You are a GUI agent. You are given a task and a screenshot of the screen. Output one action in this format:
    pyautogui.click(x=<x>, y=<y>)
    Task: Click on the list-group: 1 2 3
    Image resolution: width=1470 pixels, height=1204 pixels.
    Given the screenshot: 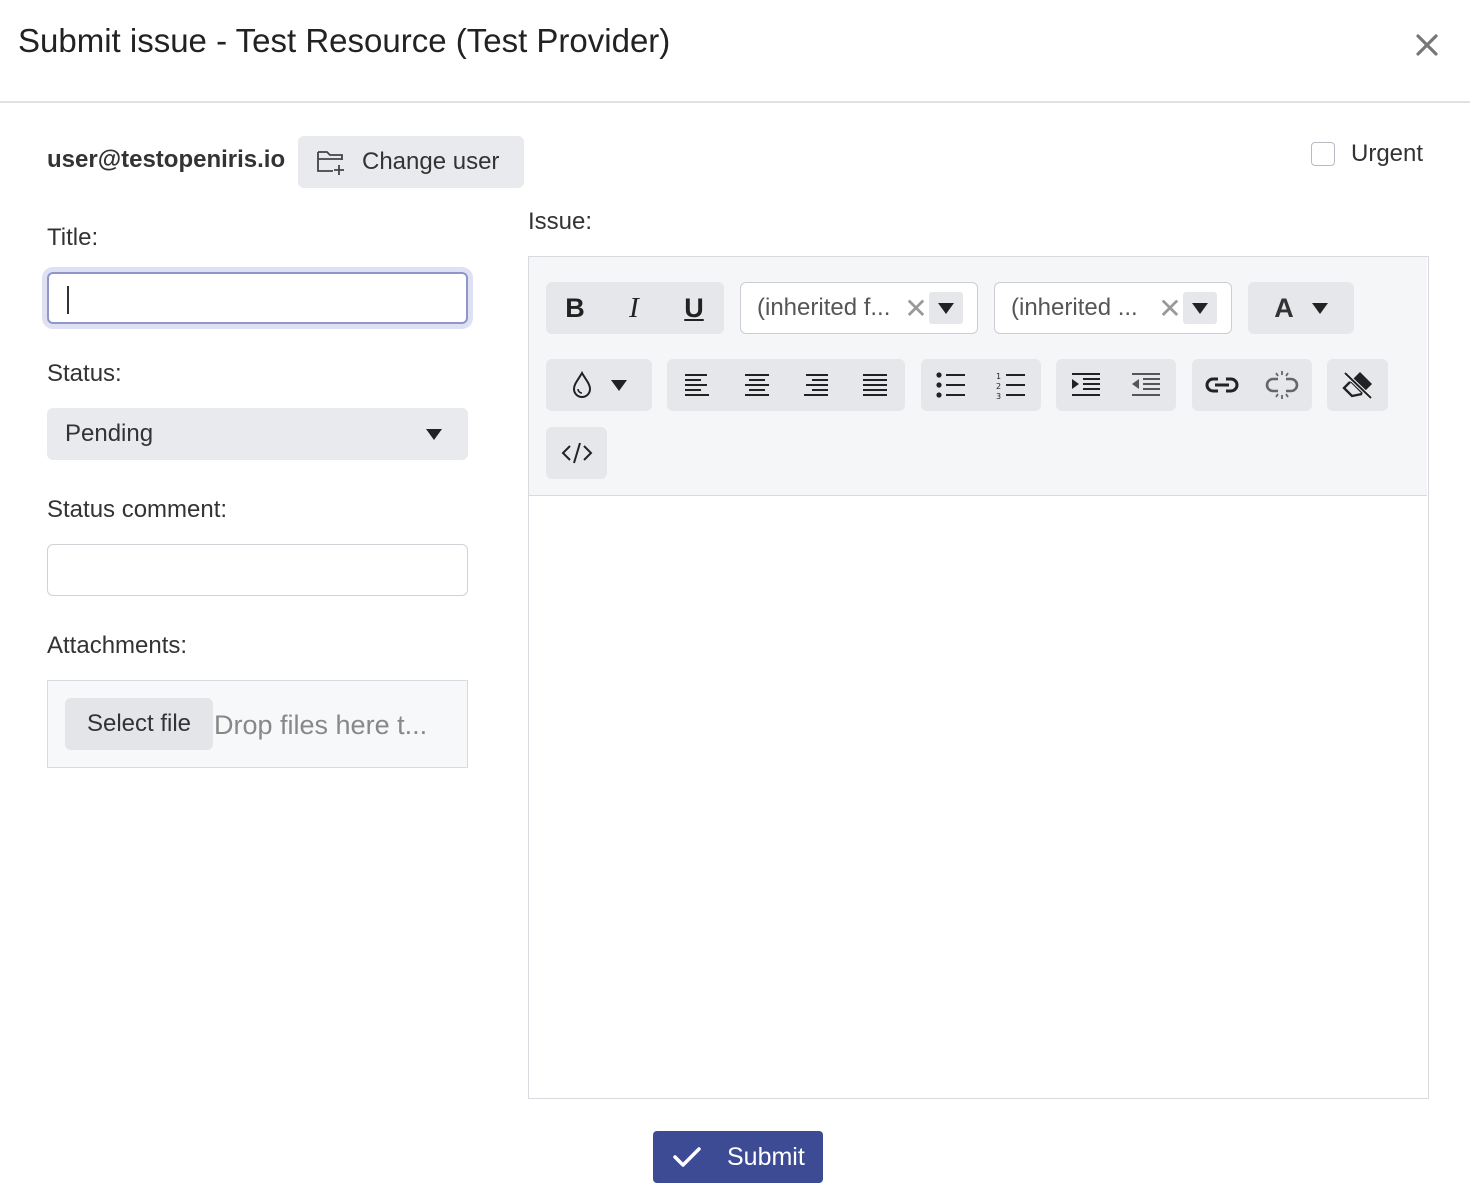 What is the action you would take?
    pyautogui.click(x=981, y=385)
    